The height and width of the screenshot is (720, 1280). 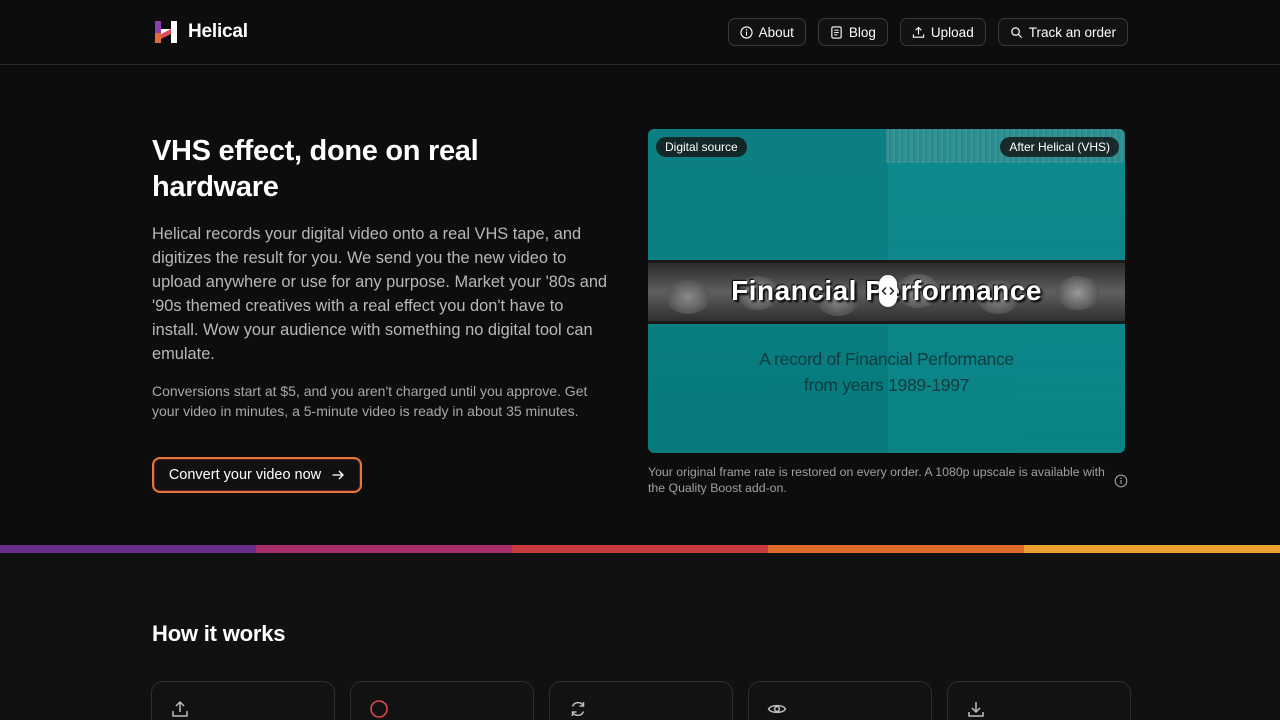 I want to click on how-it-works-title: How it works, so click(x=219, y=633).